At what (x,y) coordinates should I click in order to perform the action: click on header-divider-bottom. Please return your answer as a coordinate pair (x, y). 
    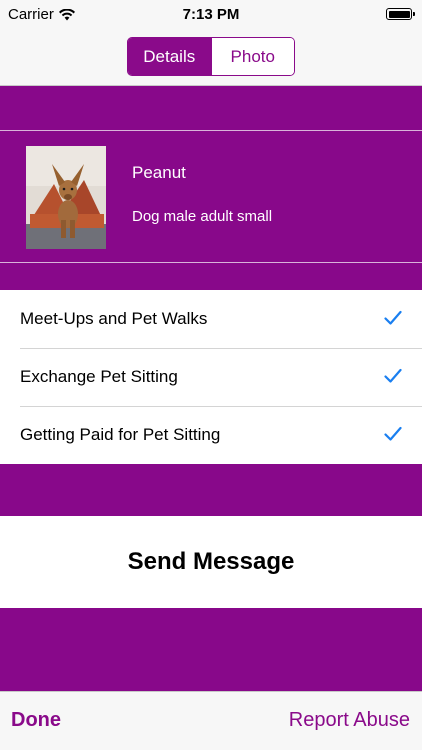
    Looking at the image, I should click on (211, 262).